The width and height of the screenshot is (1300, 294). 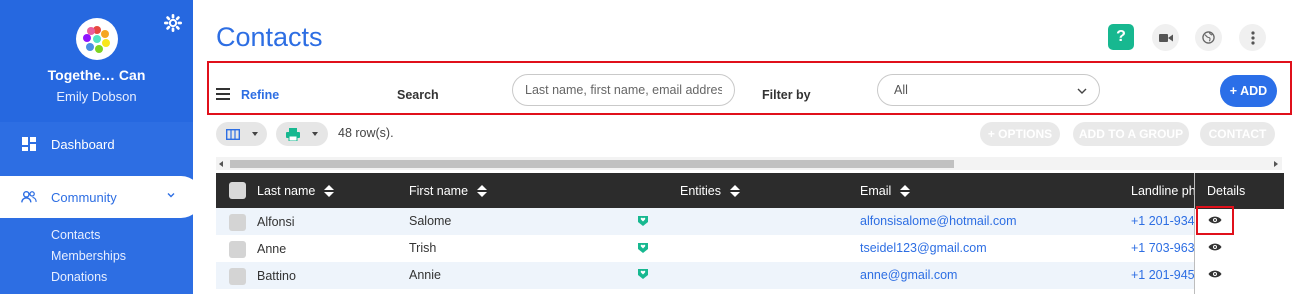 I want to click on column-label: Email, so click(x=876, y=191).